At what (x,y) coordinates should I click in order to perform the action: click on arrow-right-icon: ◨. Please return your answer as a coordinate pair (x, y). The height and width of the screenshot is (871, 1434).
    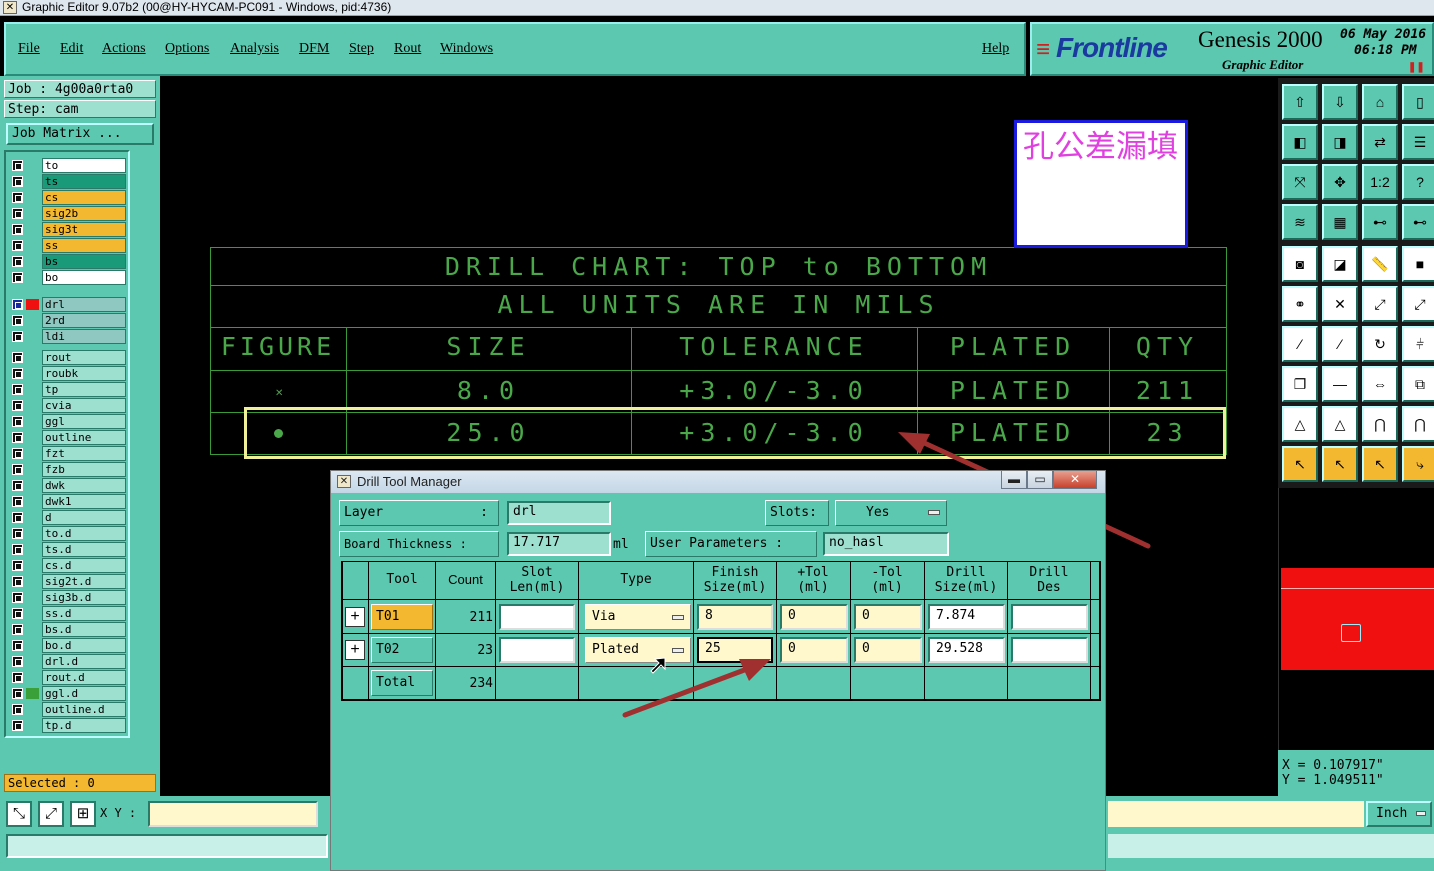
    Looking at the image, I should click on (1340, 142).